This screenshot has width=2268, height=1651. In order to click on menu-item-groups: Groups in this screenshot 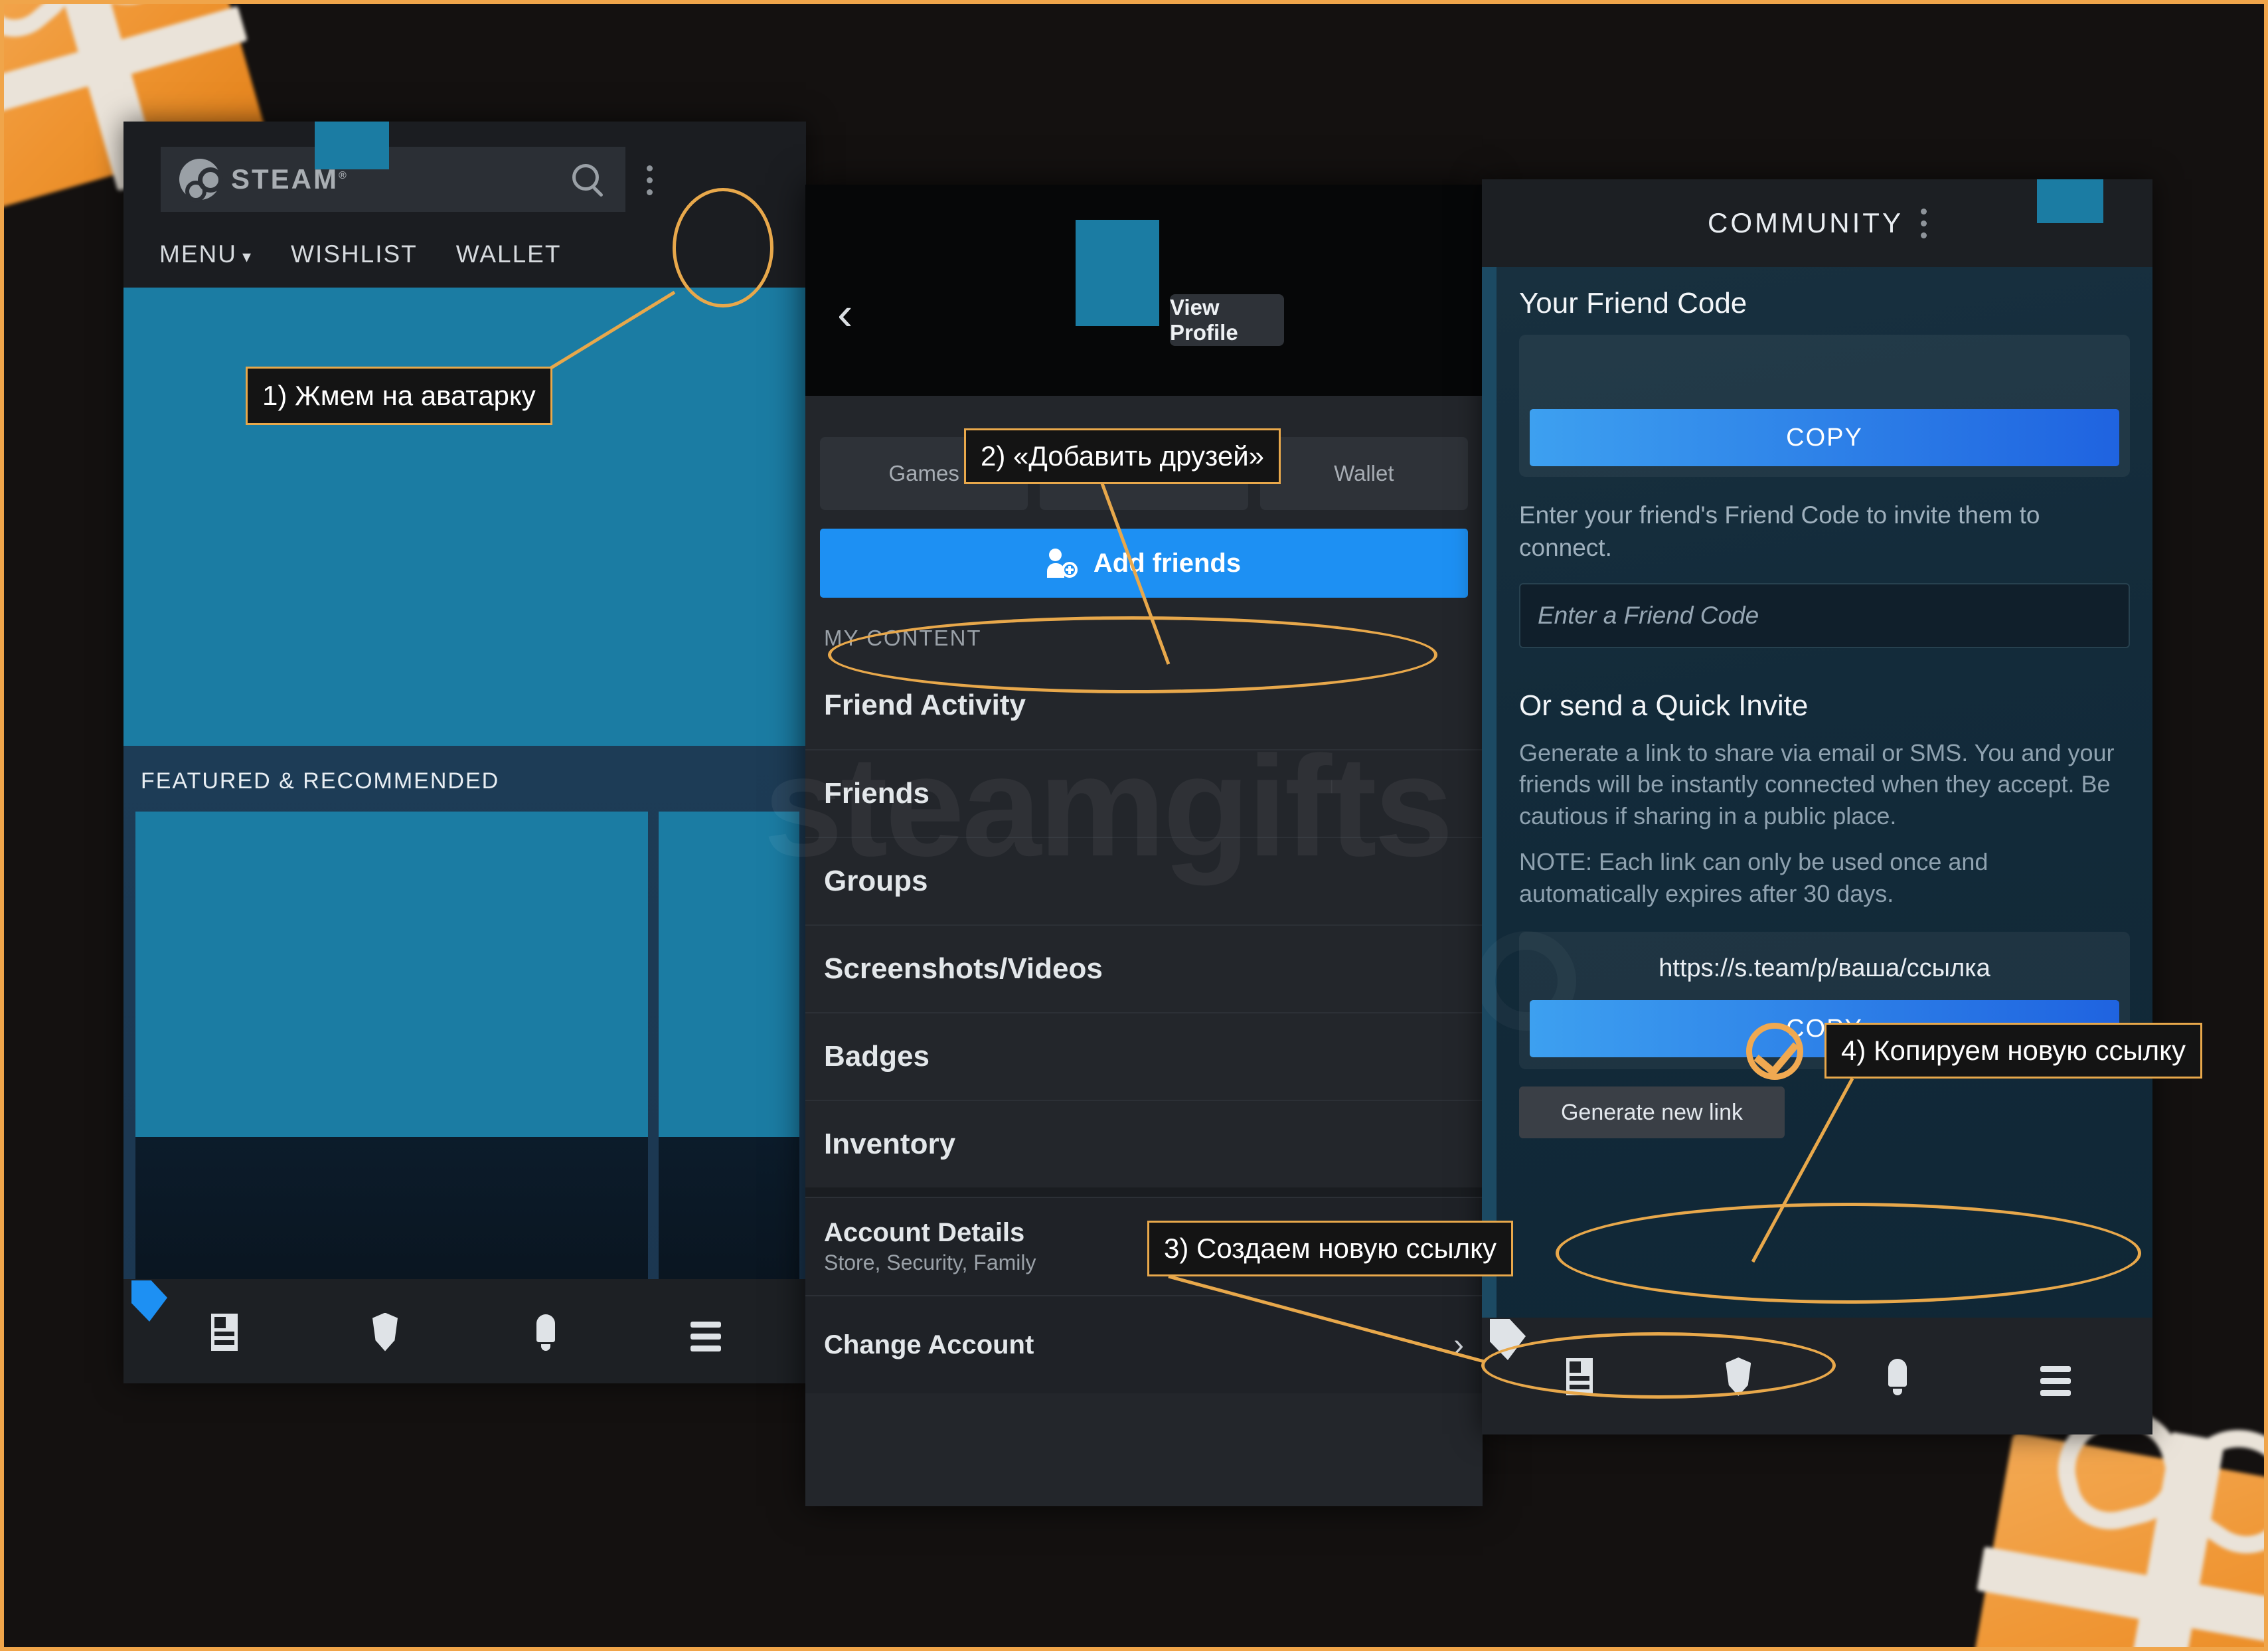, I will do `click(1144, 880)`.